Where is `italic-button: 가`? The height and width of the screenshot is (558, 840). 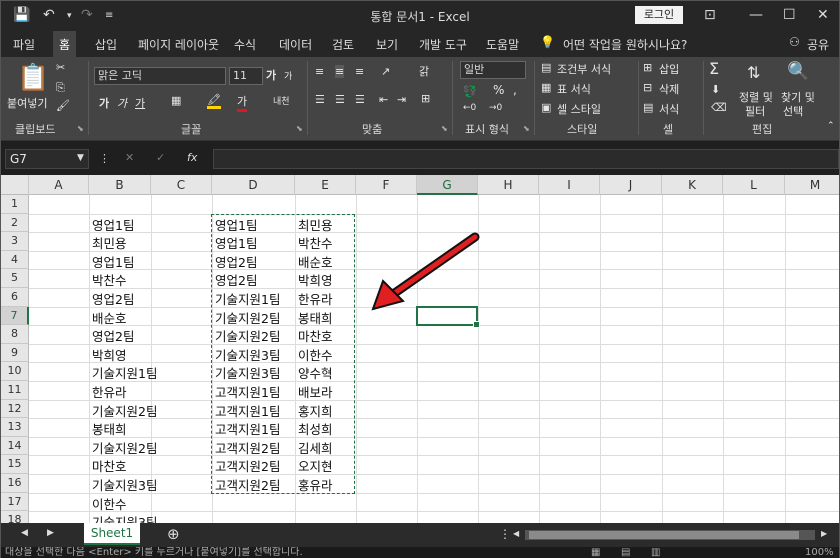
italic-button: 가 is located at coordinates (122, 103).